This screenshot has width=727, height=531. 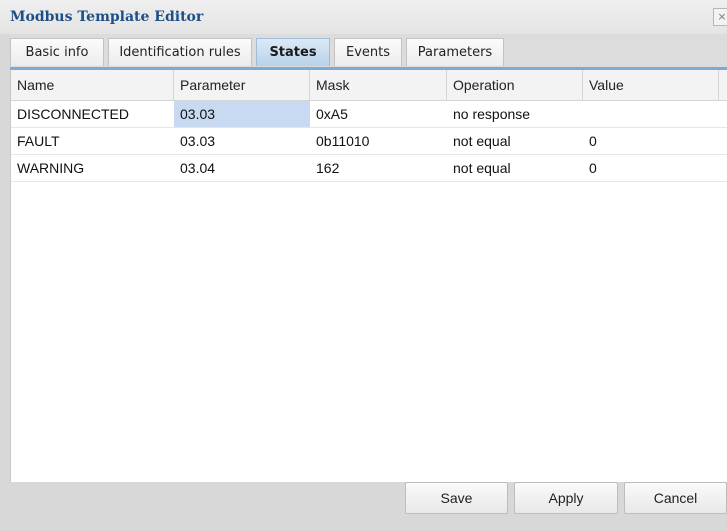 I want to click on cell-value, so click(x=651, y=114).